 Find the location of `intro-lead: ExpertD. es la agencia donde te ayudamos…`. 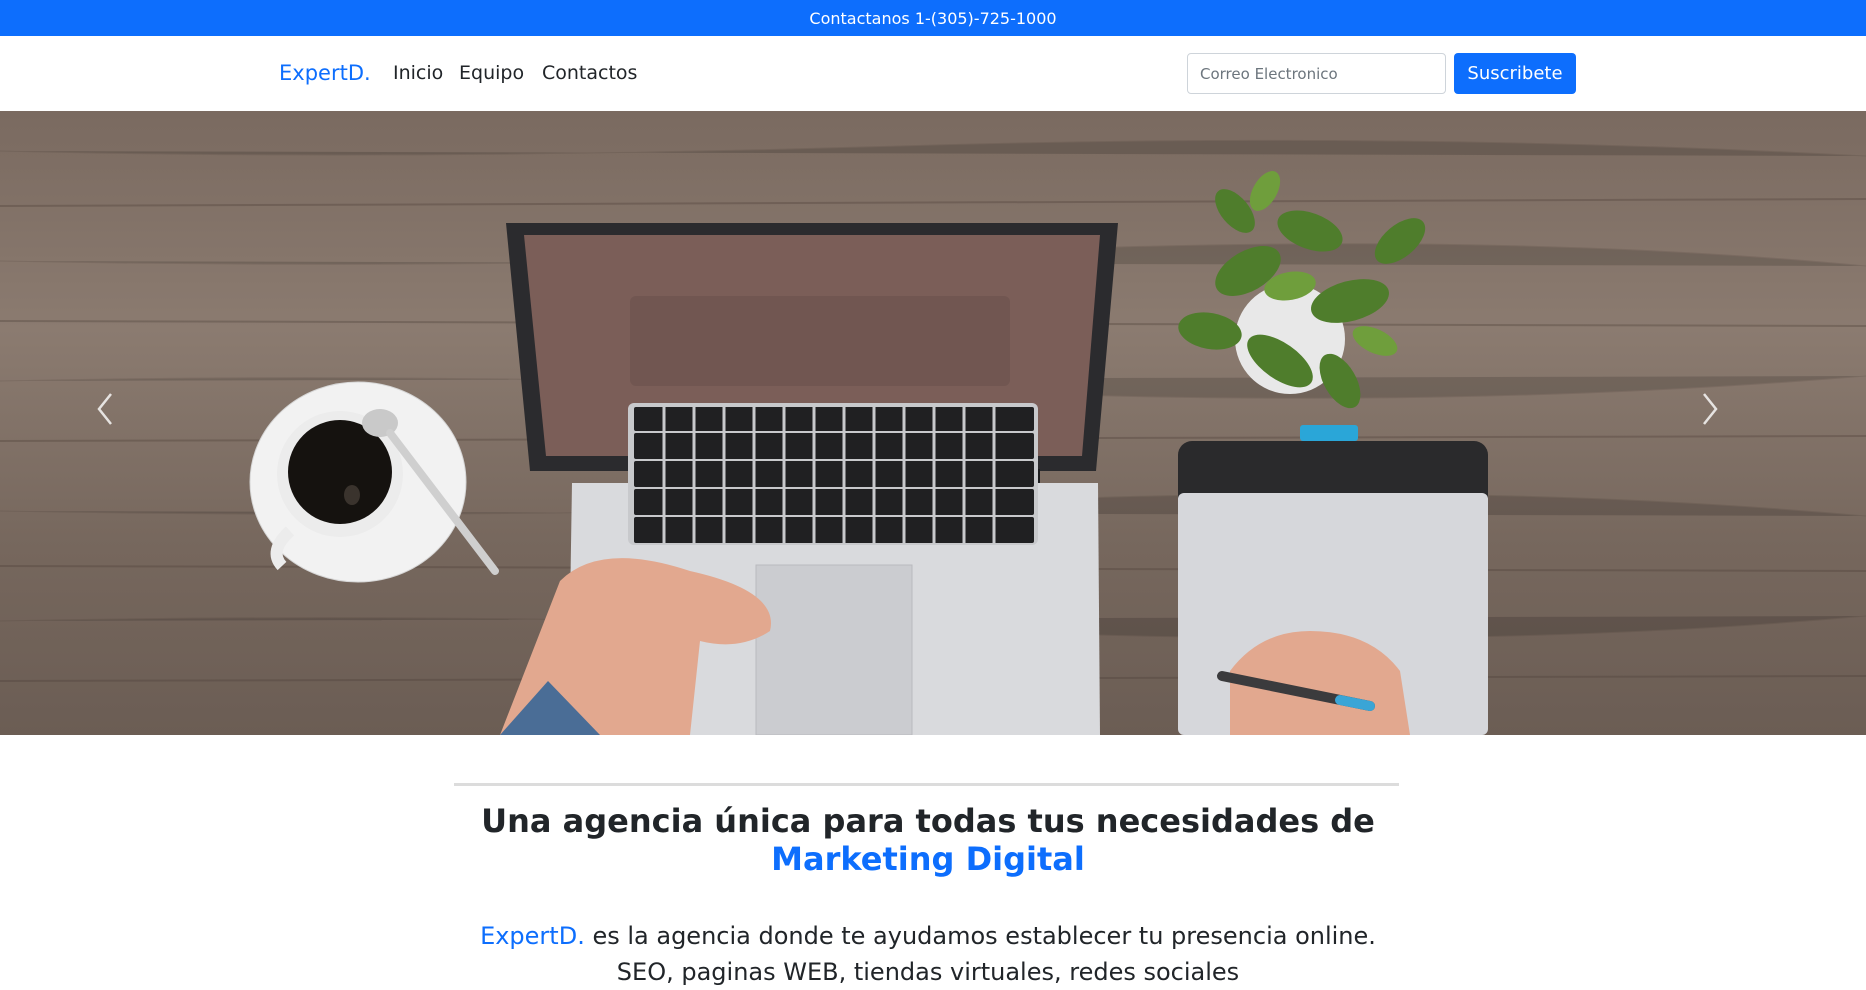

intro-lead: ExpertD. es la agencia donde te ayudamos… is located at coordinates (928, 954).